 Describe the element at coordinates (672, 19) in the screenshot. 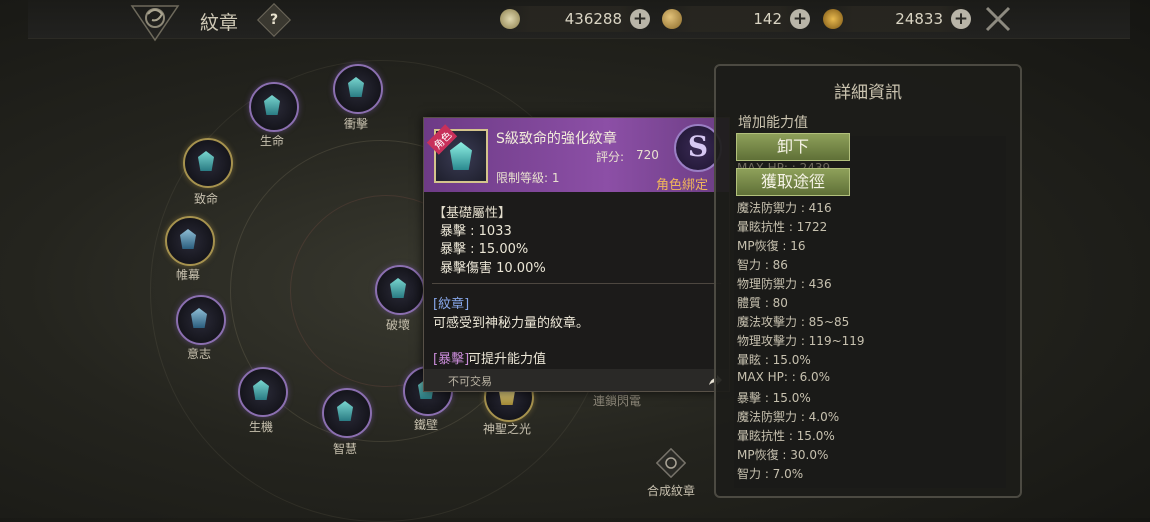

I see `coin-bag-icon` at that location.